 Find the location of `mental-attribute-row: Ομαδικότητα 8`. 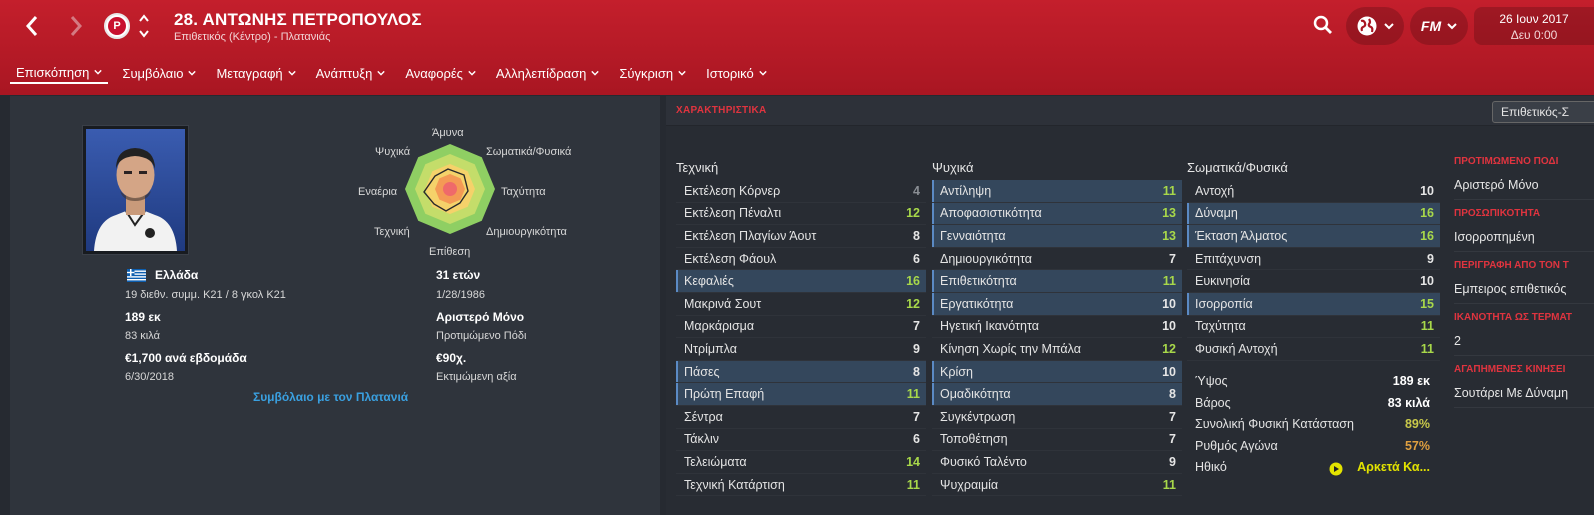

mental-attribute-row: Ομαδικότητα 8 is located at coordinates (1057, 394).